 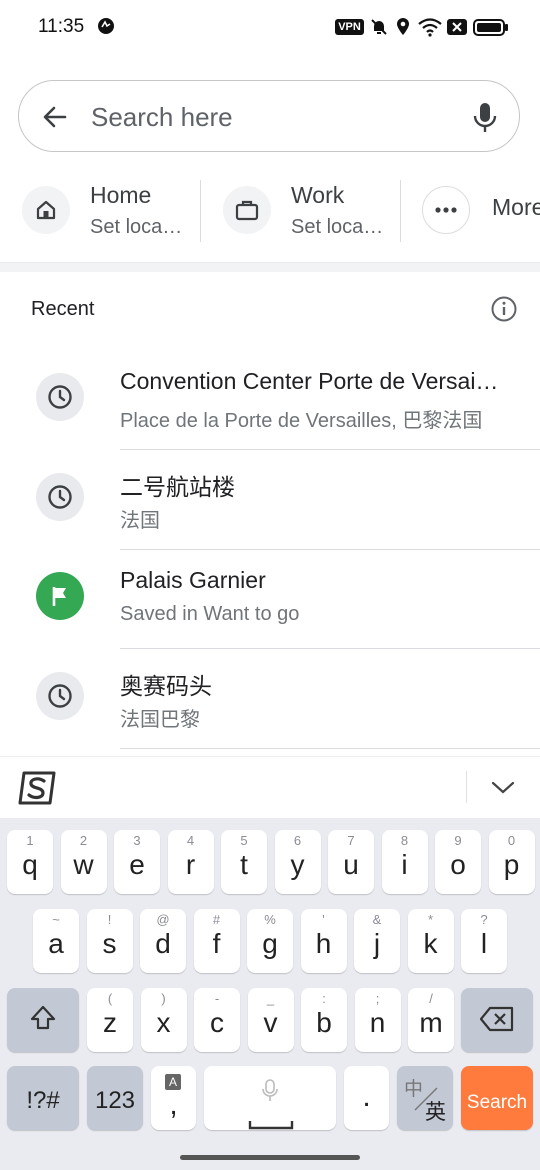 What do you see at coordinates (137, 840) in the screenshot?
I see `key-hint: 3` at bounding box center [137, 840].